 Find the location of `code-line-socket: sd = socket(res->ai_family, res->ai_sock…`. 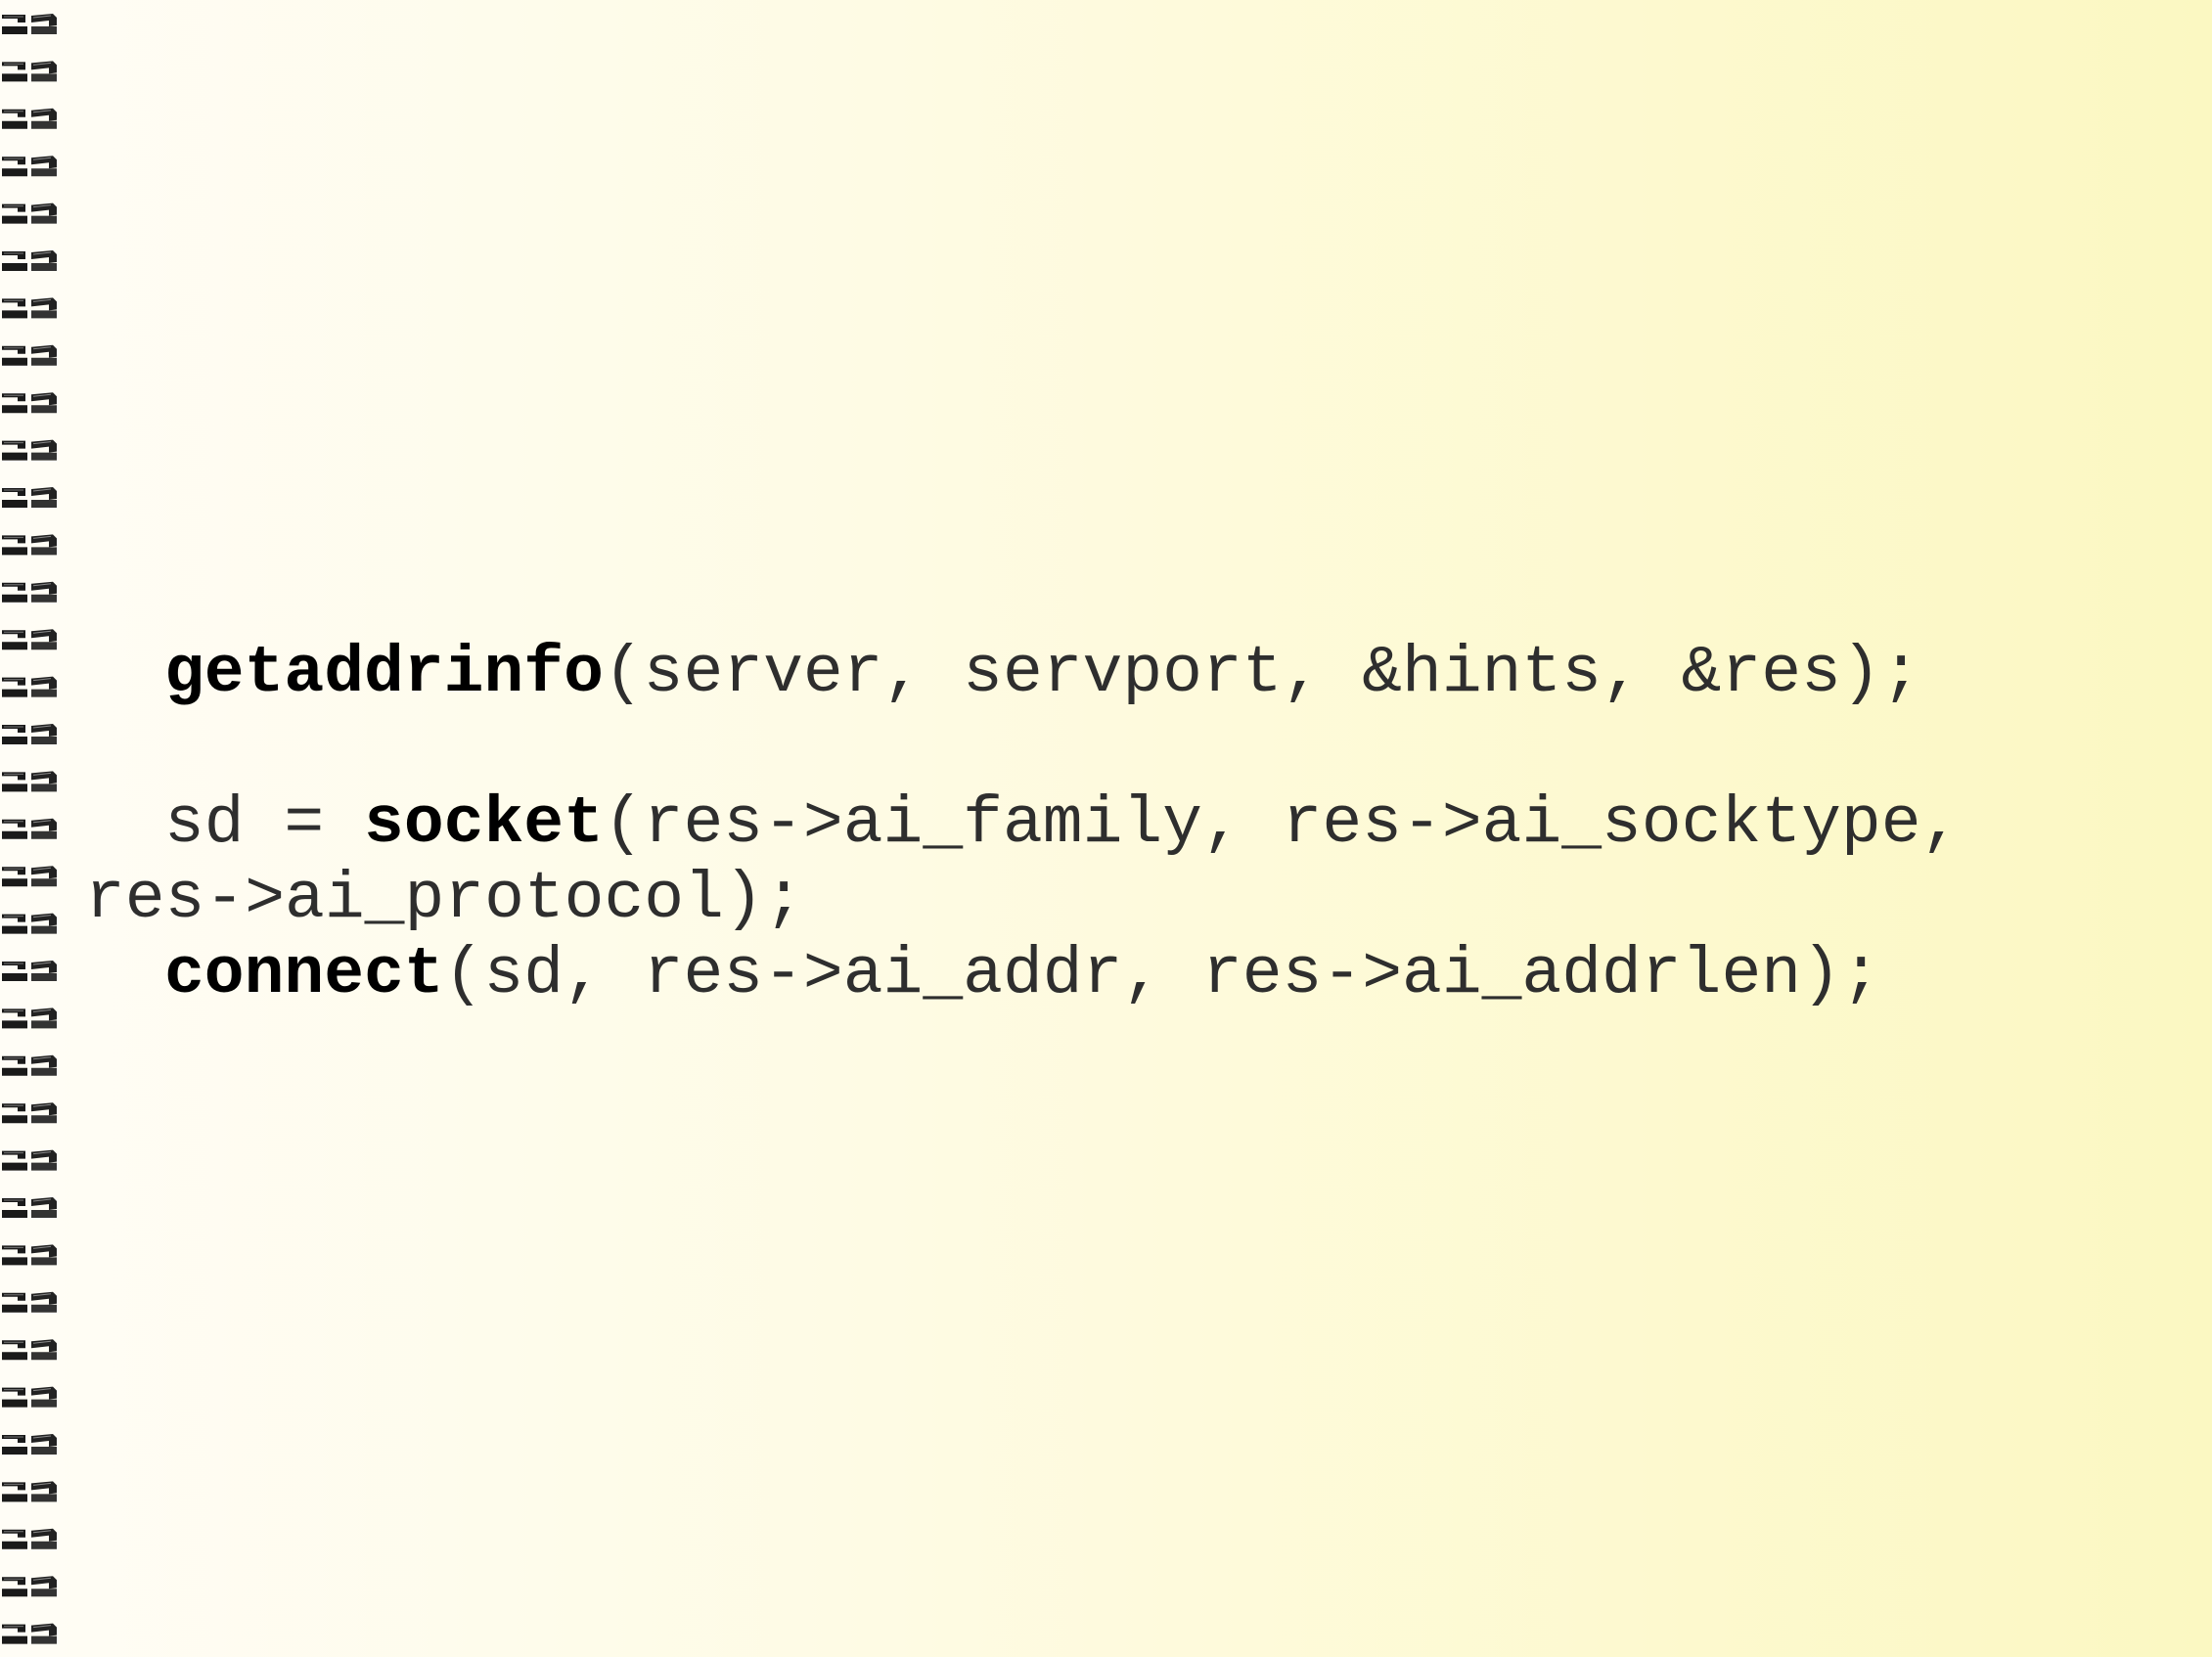

code-line-socket: sd = socket(res->ai_family, res->ai_sock… is located at coordinates (1062, 824).